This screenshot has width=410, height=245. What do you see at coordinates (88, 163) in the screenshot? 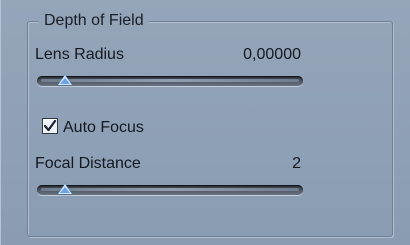
I see `focal-distance-label: Focal Distance` at bounding box center [88, 163].